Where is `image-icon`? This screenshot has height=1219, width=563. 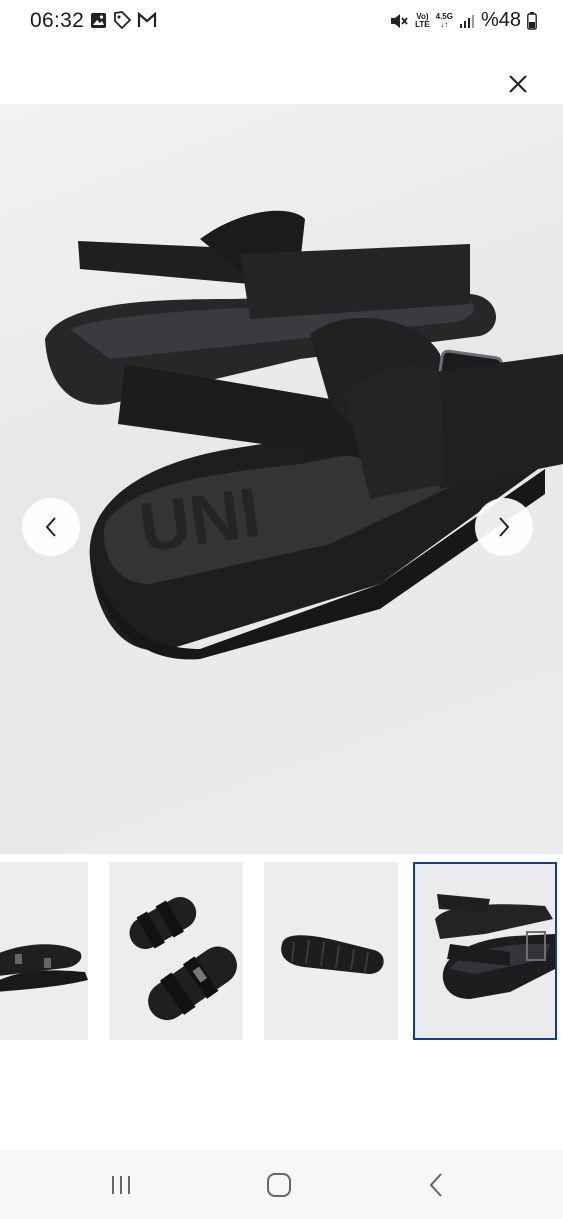
image-icon is located at coordinates (98, 20).